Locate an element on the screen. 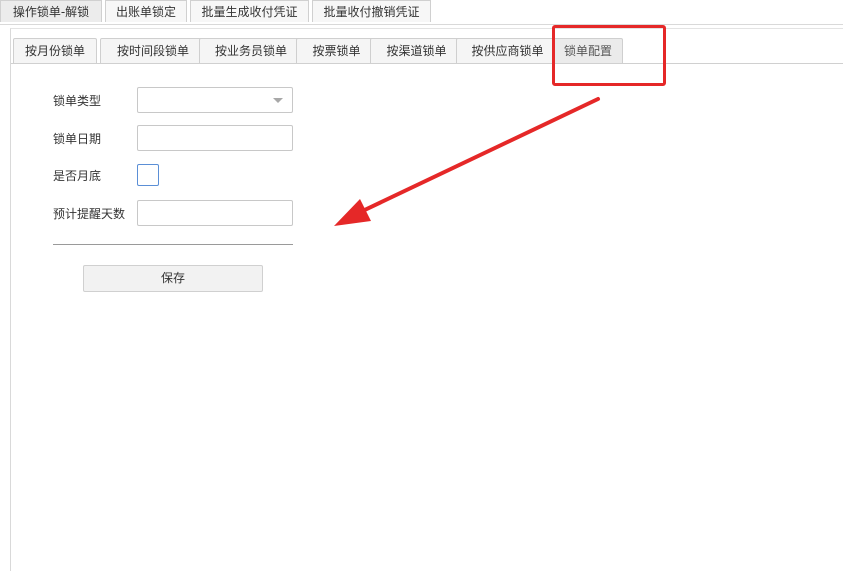 Image resolution: width=843 pixels, height=571 pixels. sub-tab-by-month: 按月份锁单 is located at coordinates (55, 50).